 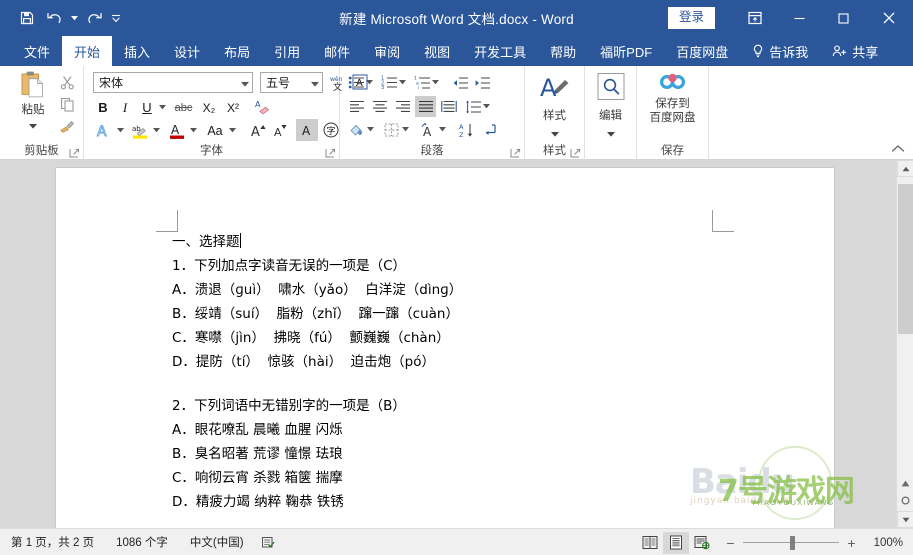 I want to click on justify-button, so click(x=425, y=106).